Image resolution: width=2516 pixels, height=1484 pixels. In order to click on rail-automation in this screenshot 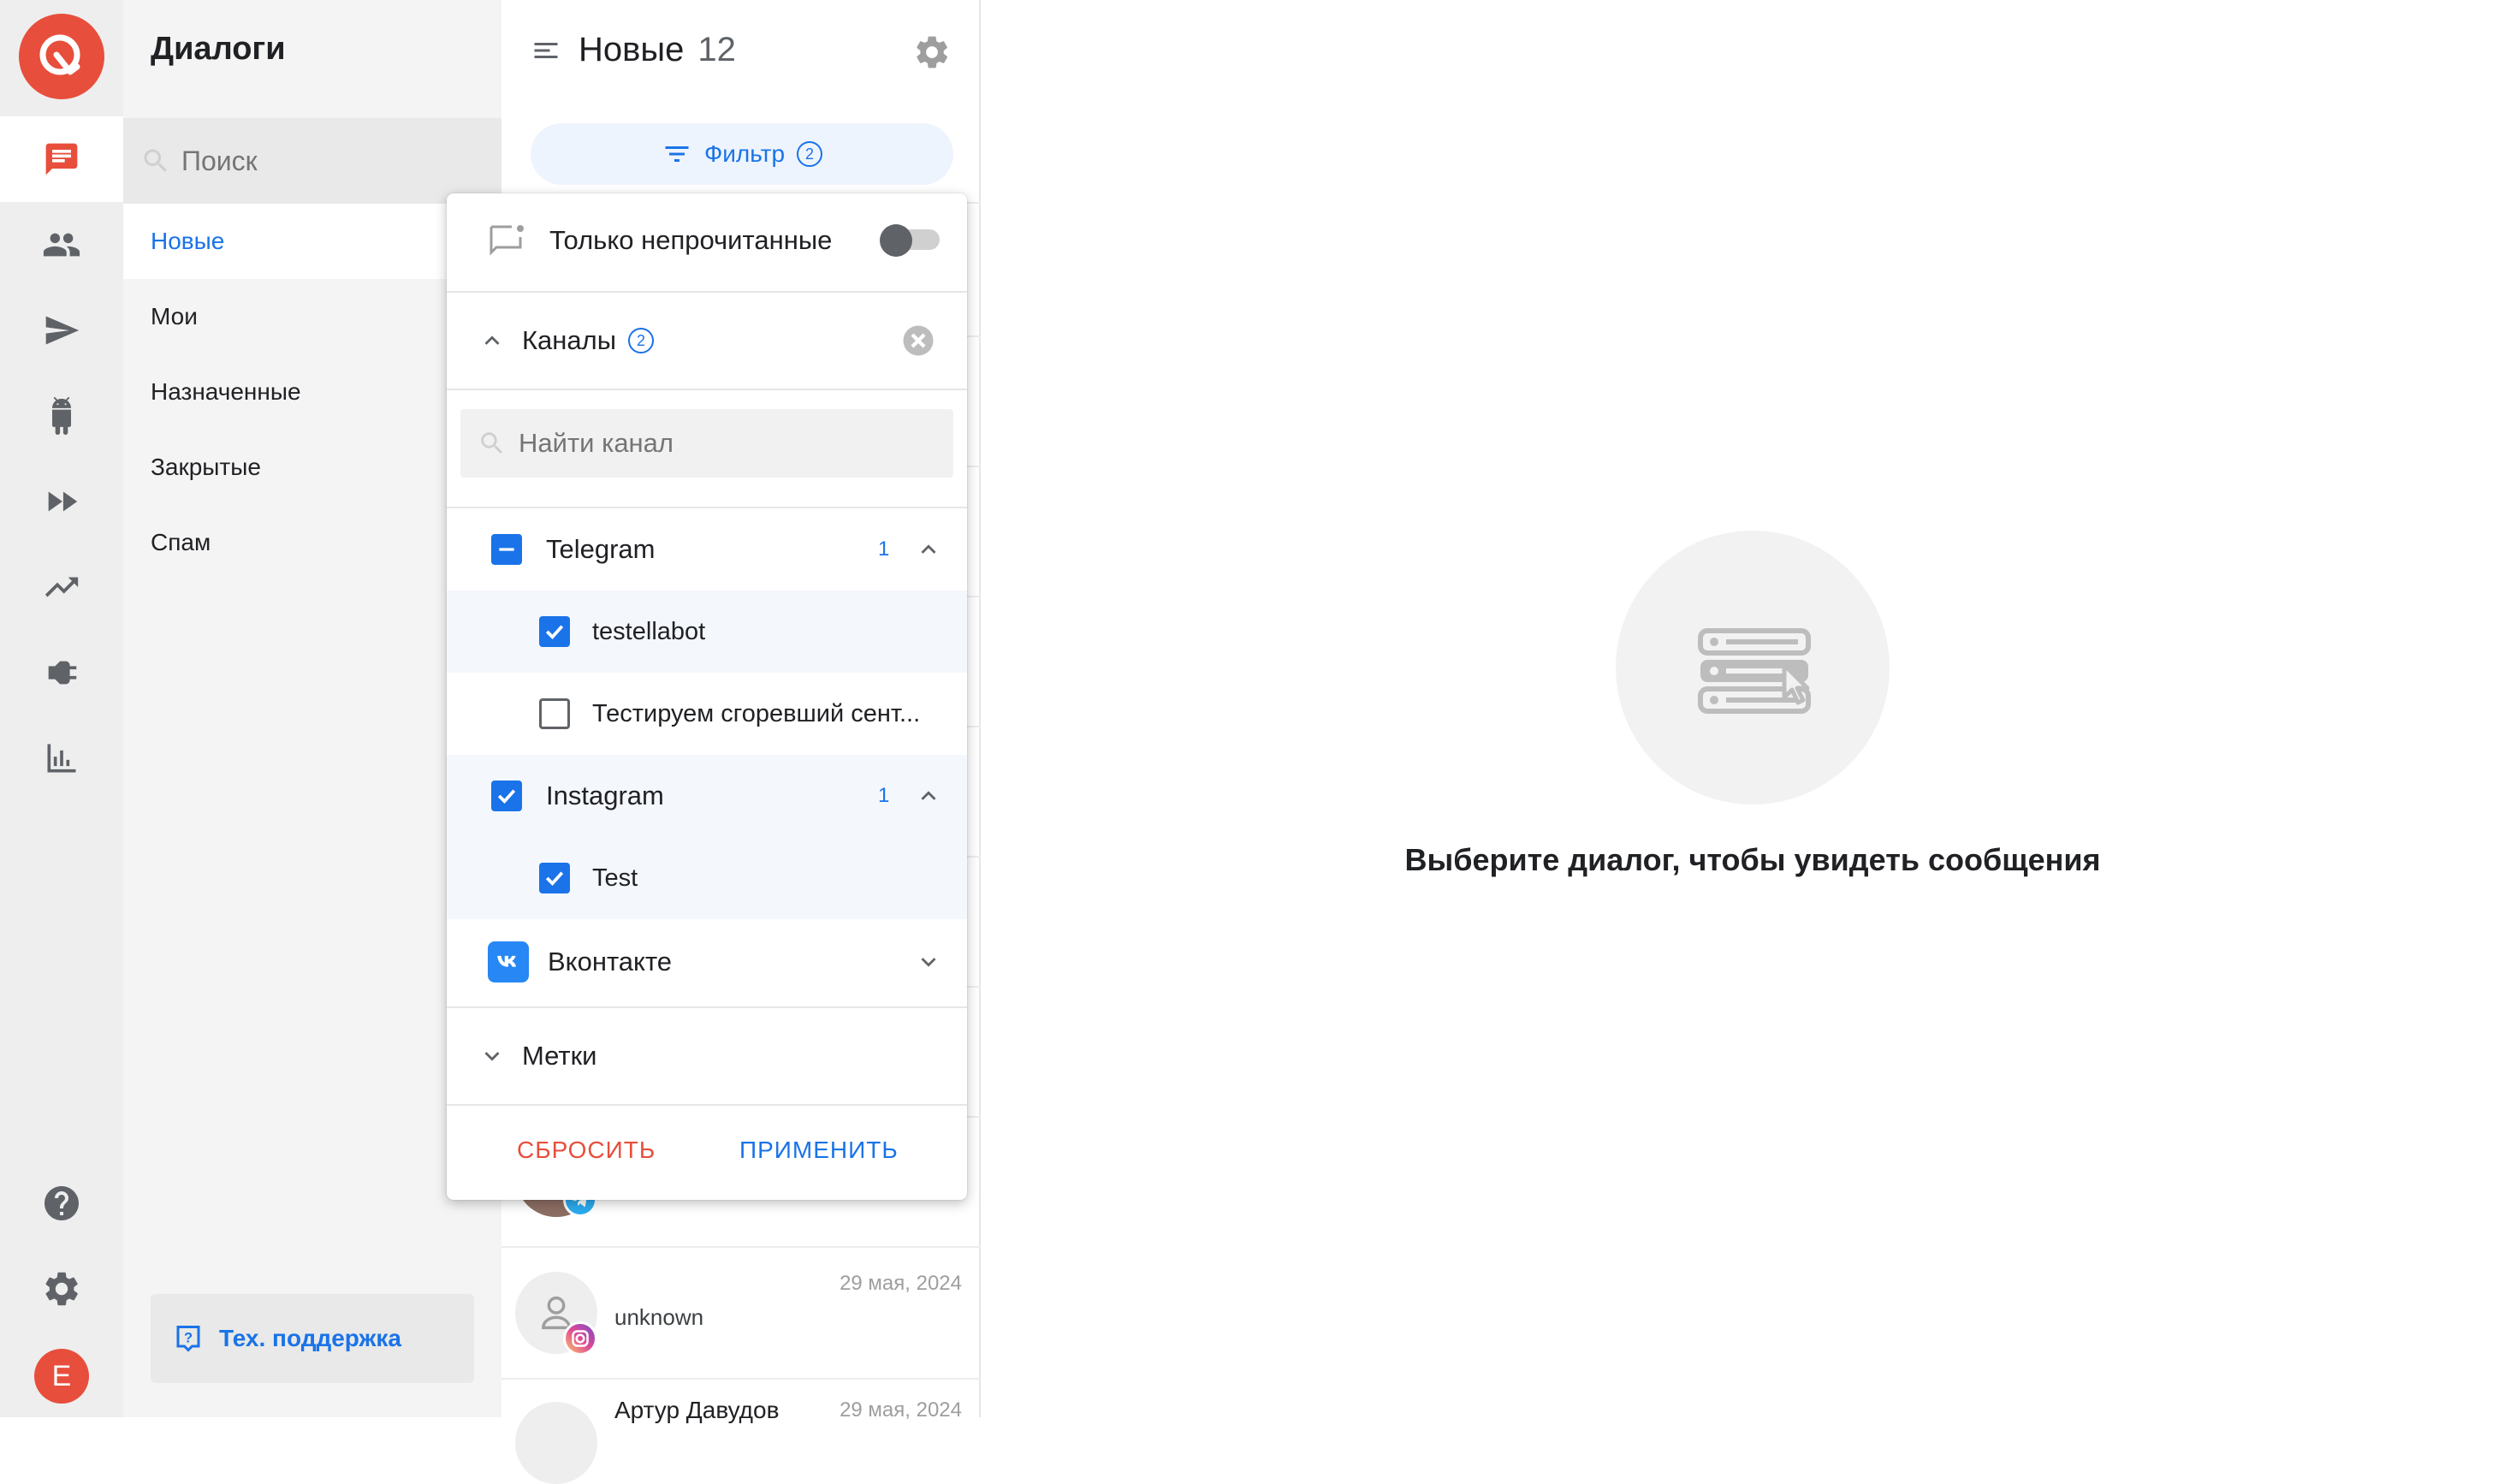, I will do `click(61, 502)`.